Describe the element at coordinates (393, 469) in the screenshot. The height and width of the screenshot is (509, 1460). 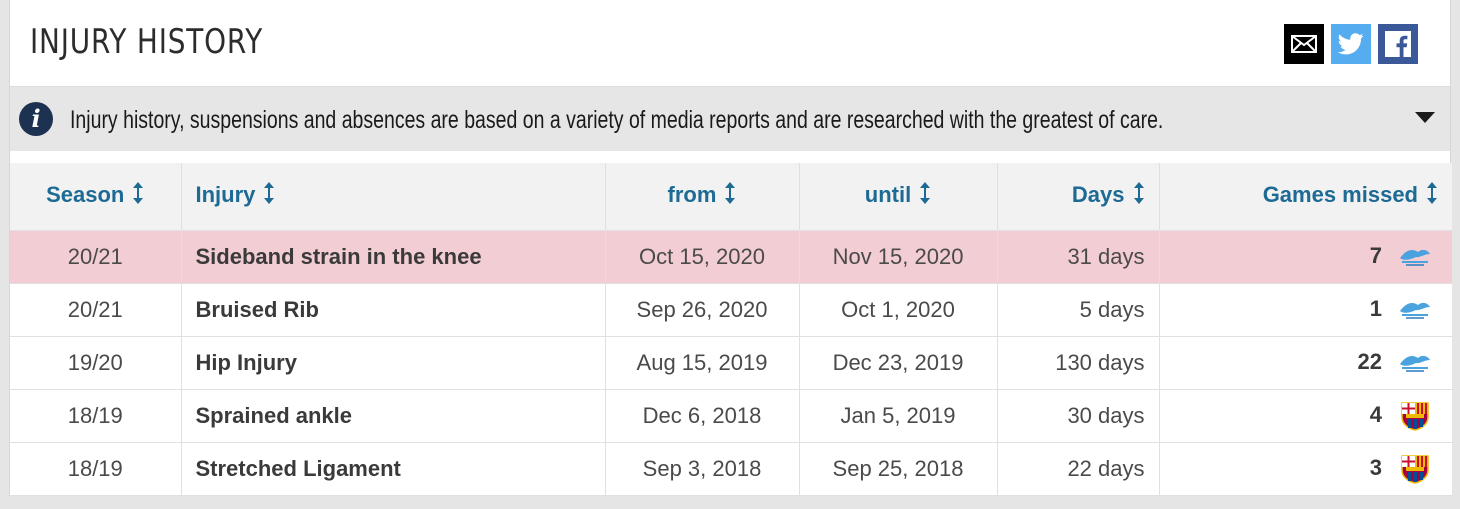
I see `injury-cell: Stretched Ligament` at that location.